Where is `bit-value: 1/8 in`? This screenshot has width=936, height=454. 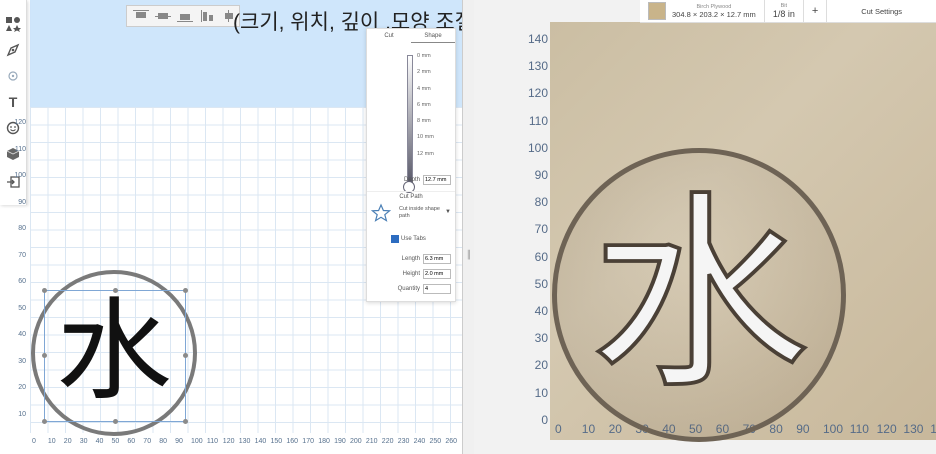 bit-value: 1/8 in is located at coordinates (783, 14).